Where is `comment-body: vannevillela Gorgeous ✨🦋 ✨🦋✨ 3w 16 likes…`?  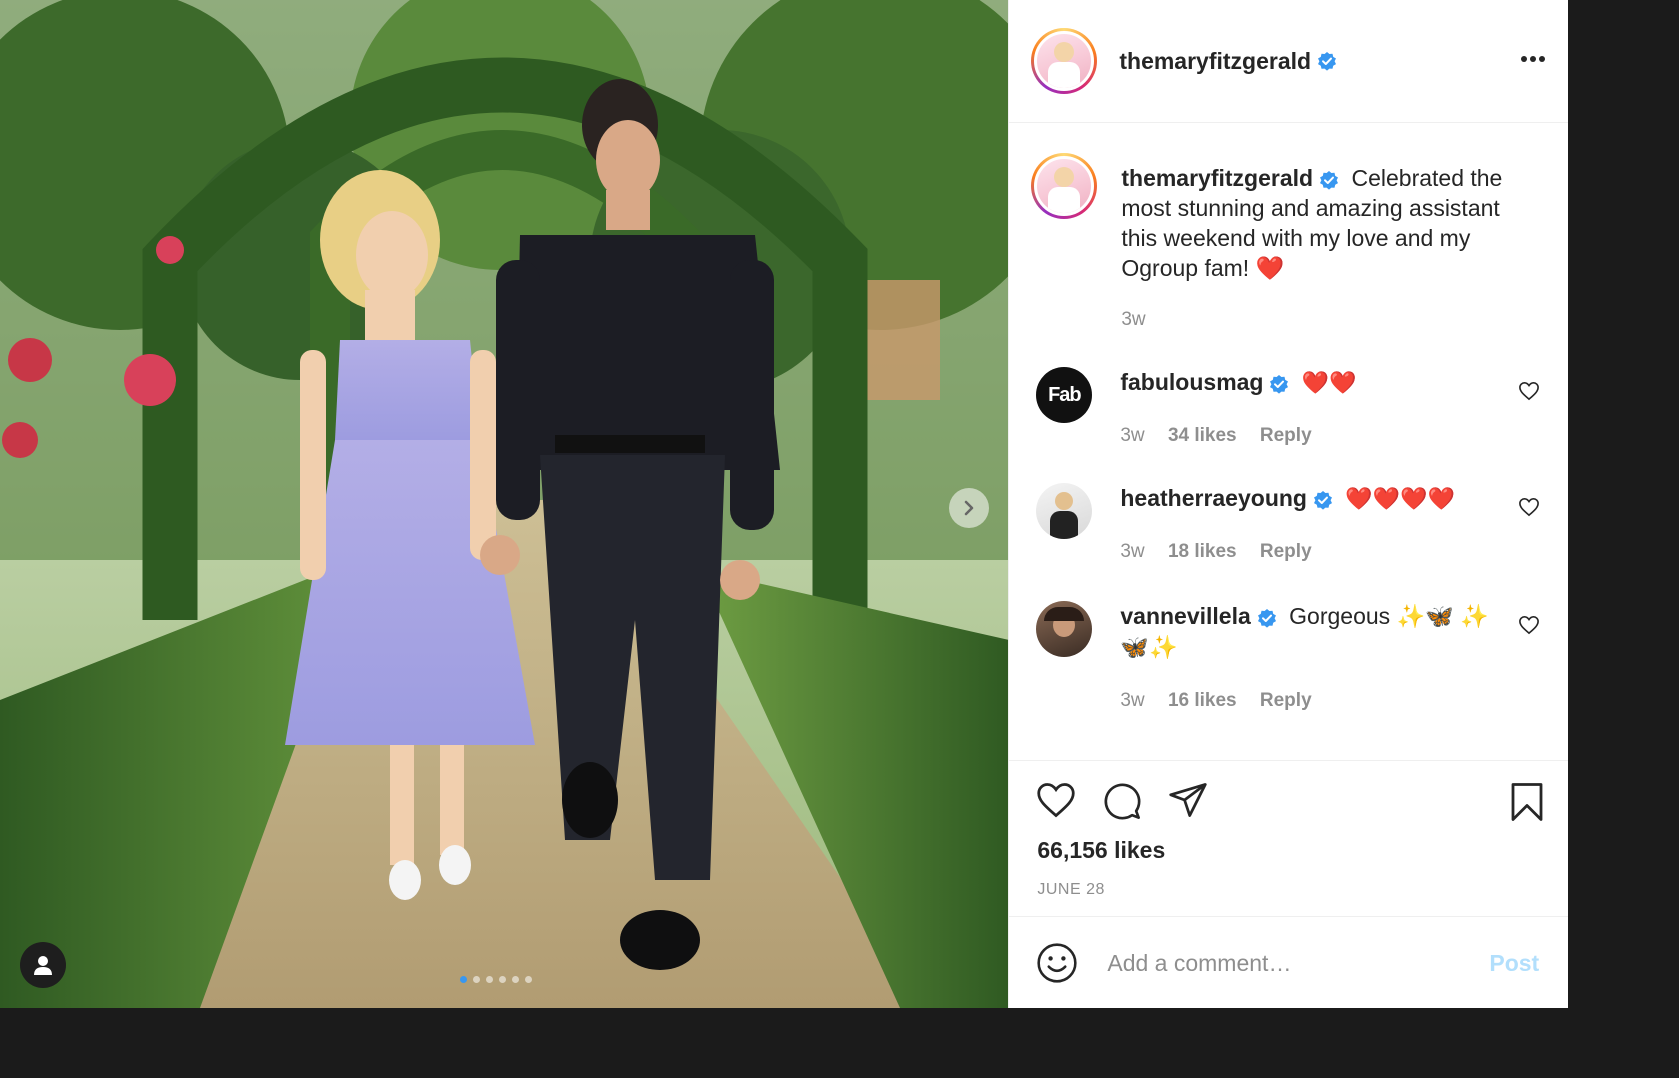
comment-body: vannevillela Gorgeous ✨🦋 ✨🦋✨ 3w 16 likes… is located at coordinates (1305, 658).